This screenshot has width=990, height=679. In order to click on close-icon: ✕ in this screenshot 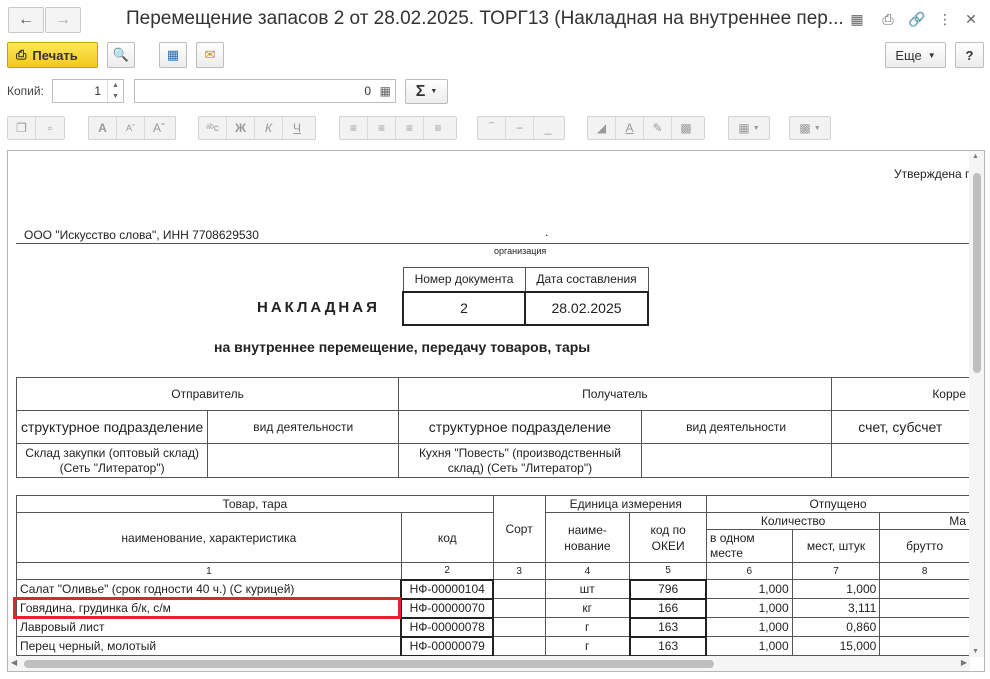, I will do `click(971, 19)`.